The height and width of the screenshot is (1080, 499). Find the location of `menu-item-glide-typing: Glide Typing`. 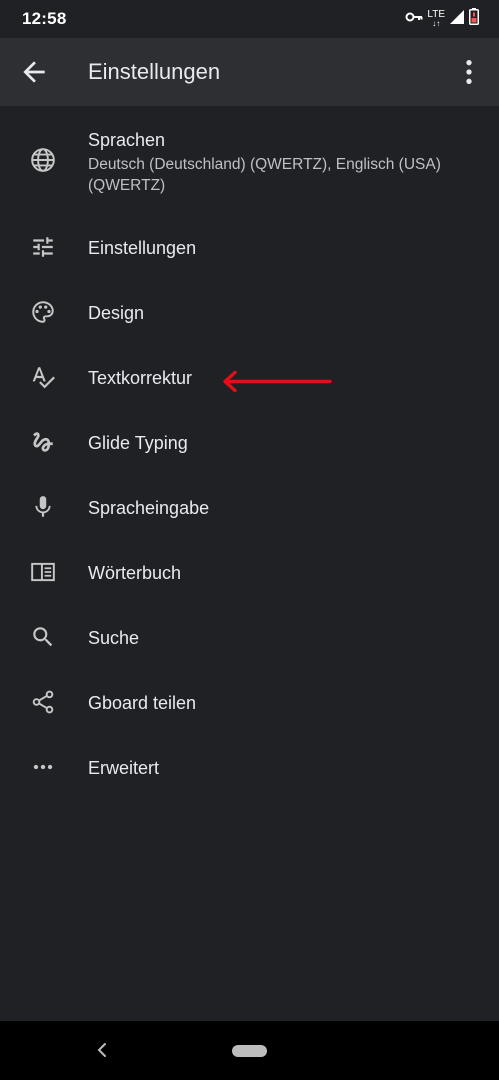

menu-item-glide-typing: Glide Typing is located at coordinates (249, 443).